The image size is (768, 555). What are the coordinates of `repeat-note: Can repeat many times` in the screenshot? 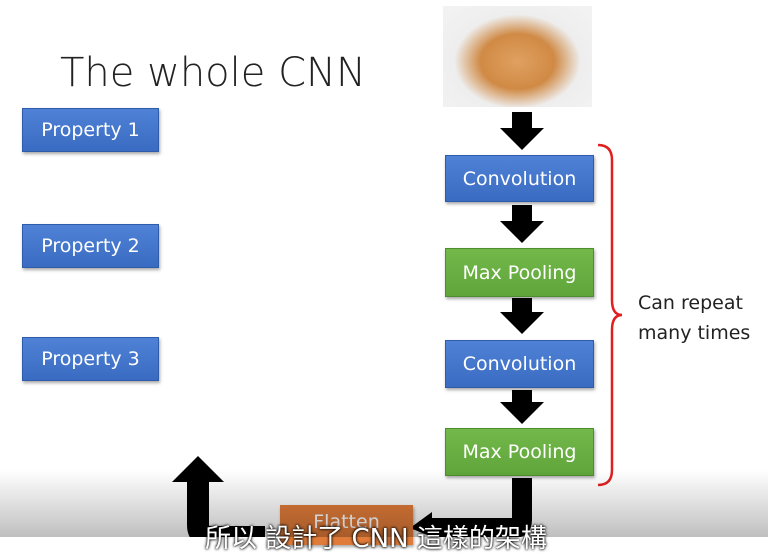 It's located at (694, 318).